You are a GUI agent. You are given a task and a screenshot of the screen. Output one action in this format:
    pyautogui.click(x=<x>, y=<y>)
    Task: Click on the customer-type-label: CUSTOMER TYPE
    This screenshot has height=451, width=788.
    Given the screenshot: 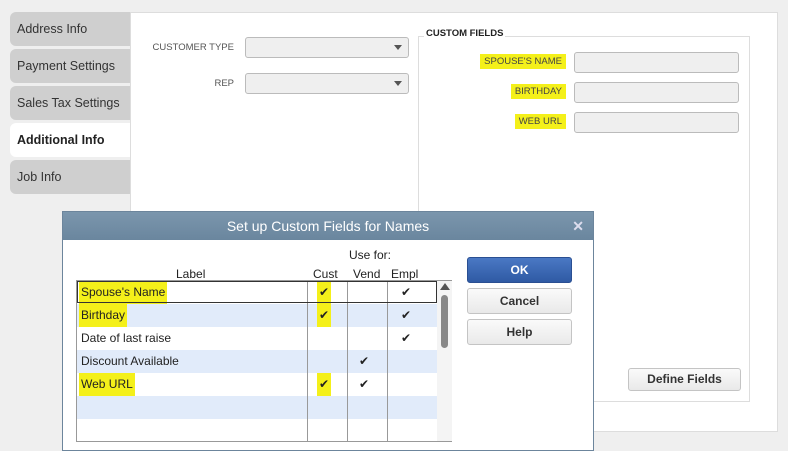 What is the action you would take?
    pyautogui.click(x=193, y=47)
    